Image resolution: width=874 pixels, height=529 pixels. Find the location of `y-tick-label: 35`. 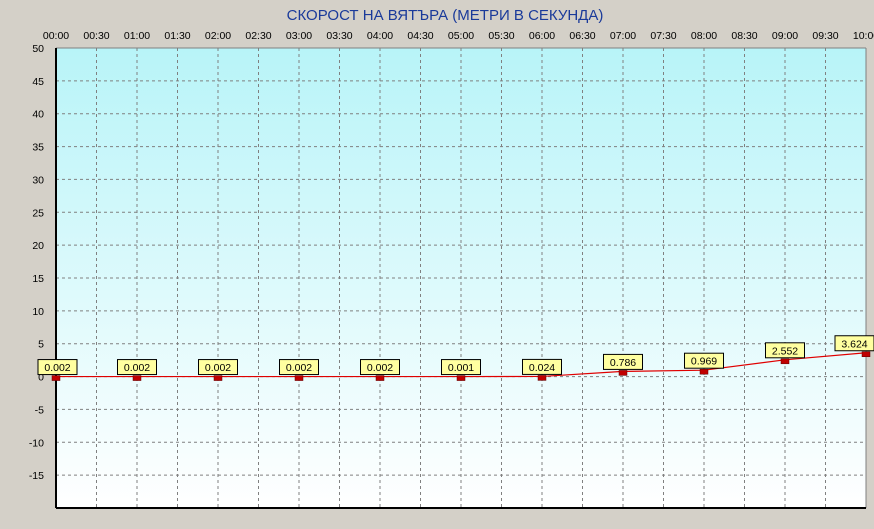

y-tick-label: 35 is located at coordinates (38, 148).